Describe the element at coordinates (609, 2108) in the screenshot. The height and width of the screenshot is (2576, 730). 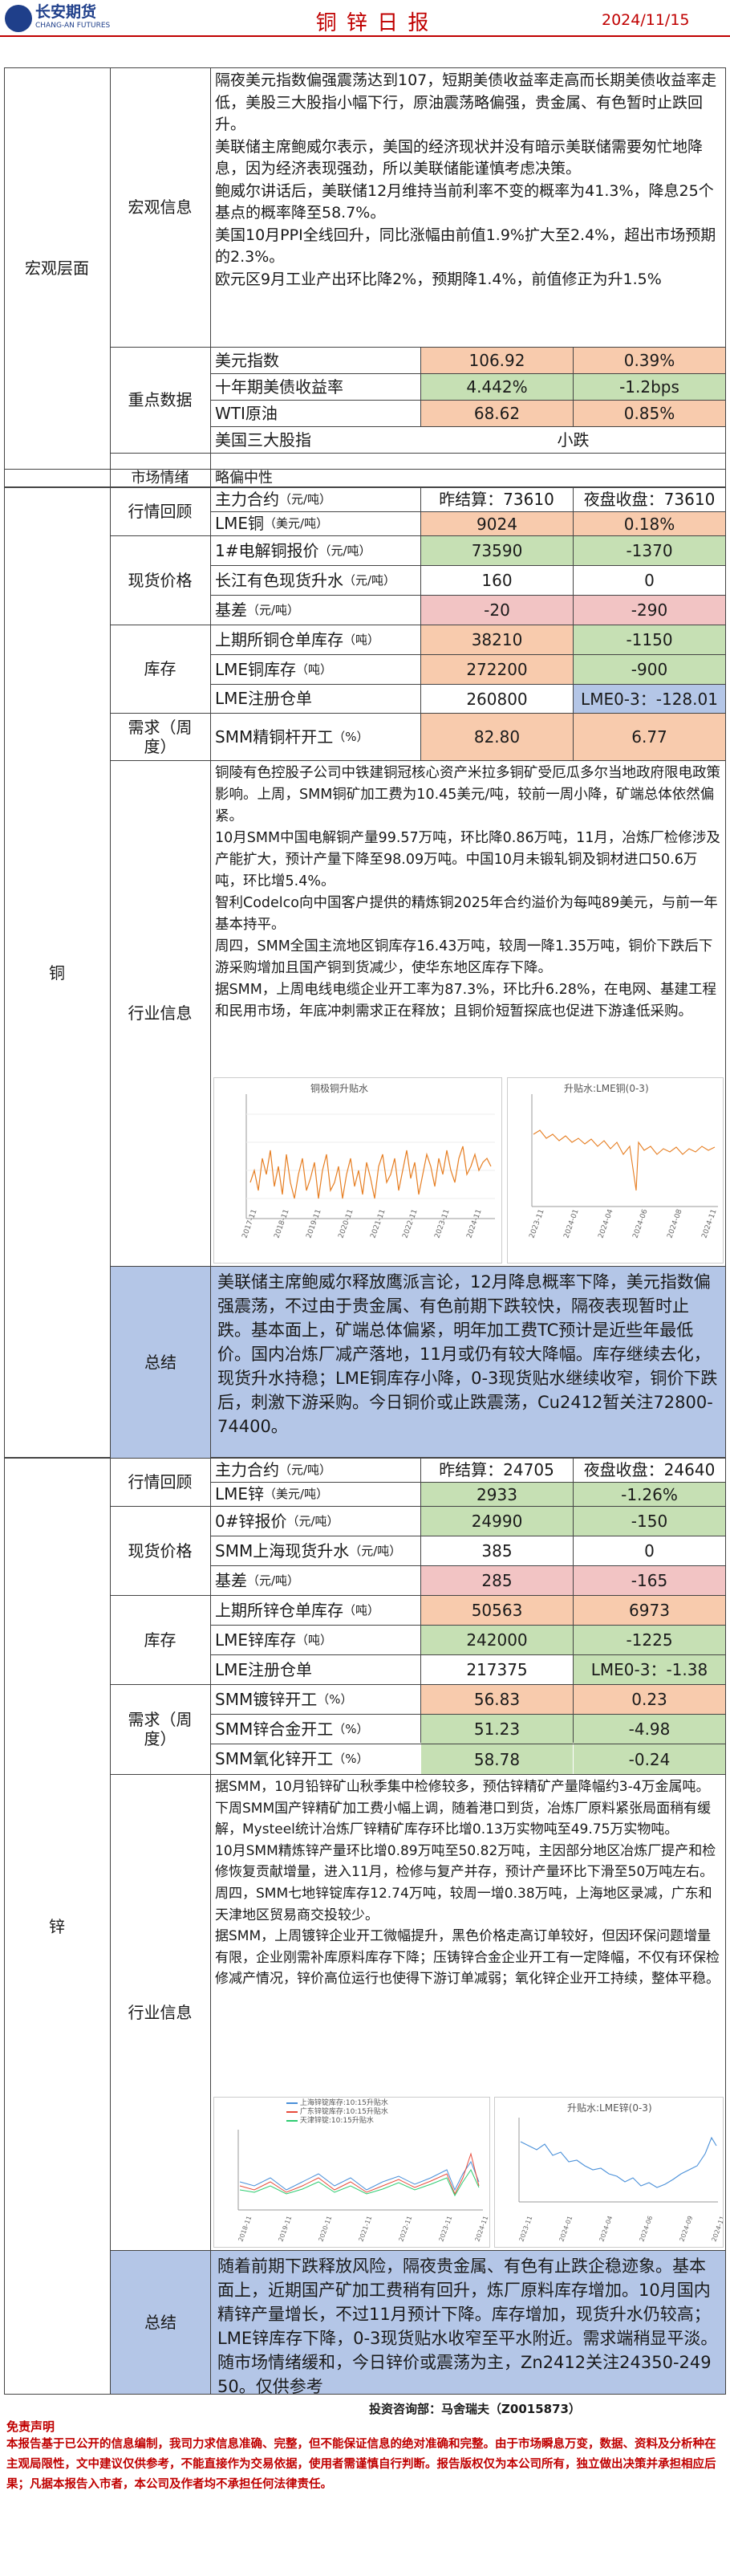
I see `zn-chart-2-title: 升贴水:LME锌(0-3)` at that location.